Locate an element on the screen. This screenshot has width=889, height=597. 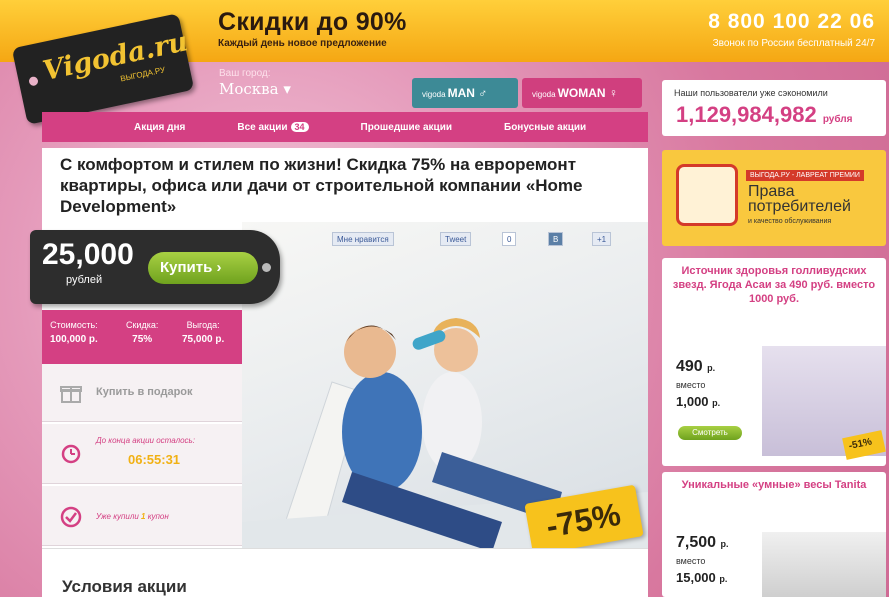
nav-item-deal-of-day: Акция дня is located at coordinates (126, 127).